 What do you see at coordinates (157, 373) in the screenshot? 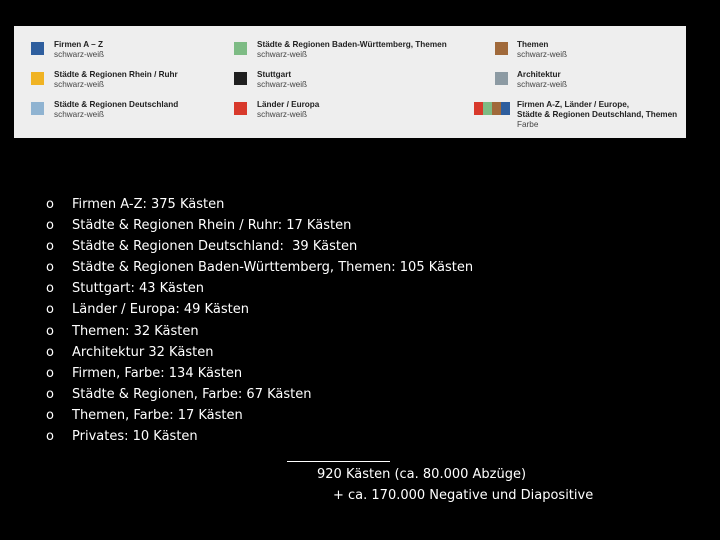
I see `list-item-text: Firmen, Farbe: 134 Kästen` at bounding box center [157, 373].